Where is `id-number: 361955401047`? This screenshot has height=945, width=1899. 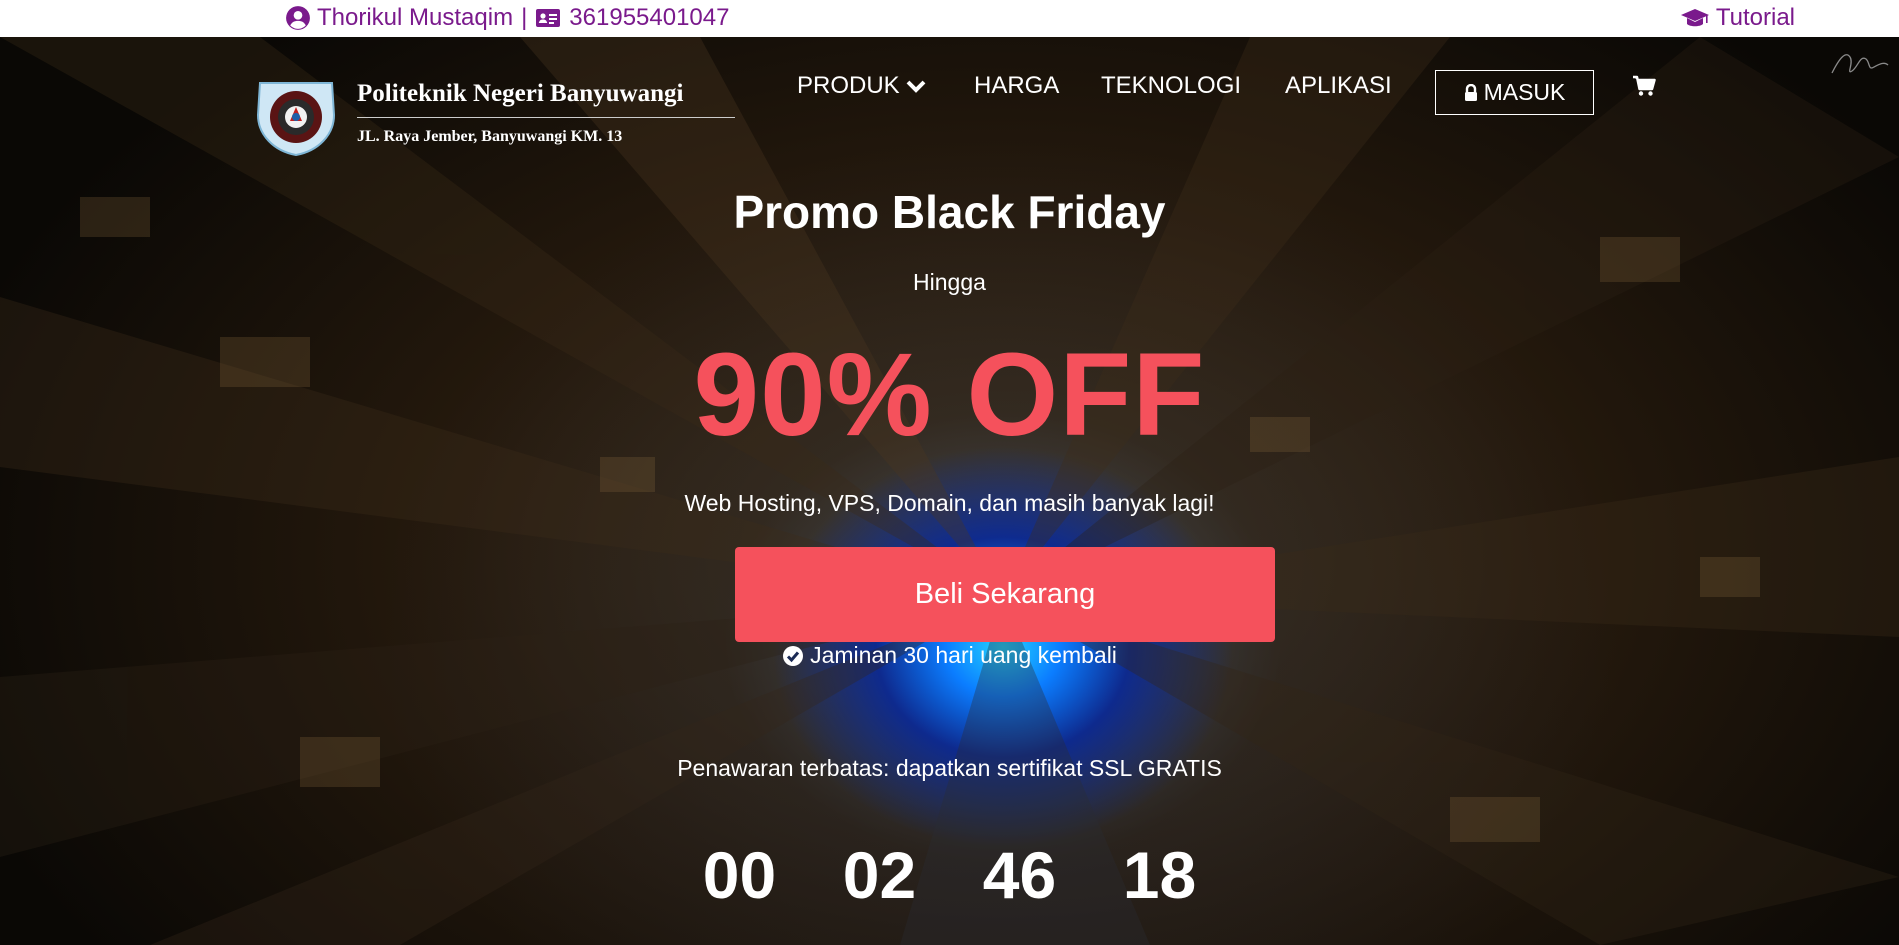 id-number: 361955401047 is located at coordinates (649, 17).